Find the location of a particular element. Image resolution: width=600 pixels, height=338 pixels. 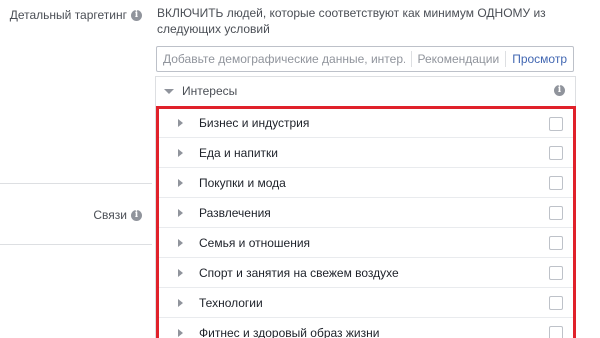

list-item: Технологии is located at coordinates (366, 303).